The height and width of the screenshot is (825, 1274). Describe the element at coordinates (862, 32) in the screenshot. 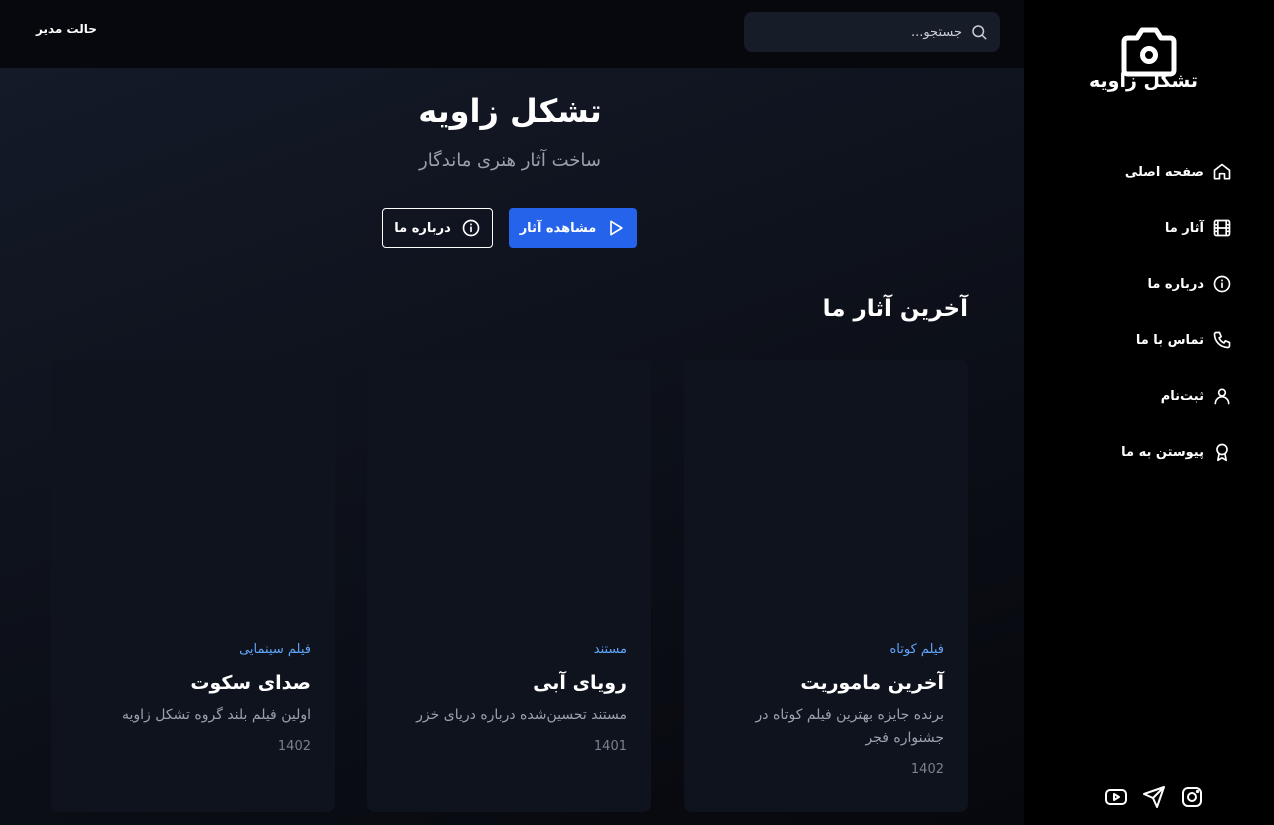

I see `search-input` at that location.